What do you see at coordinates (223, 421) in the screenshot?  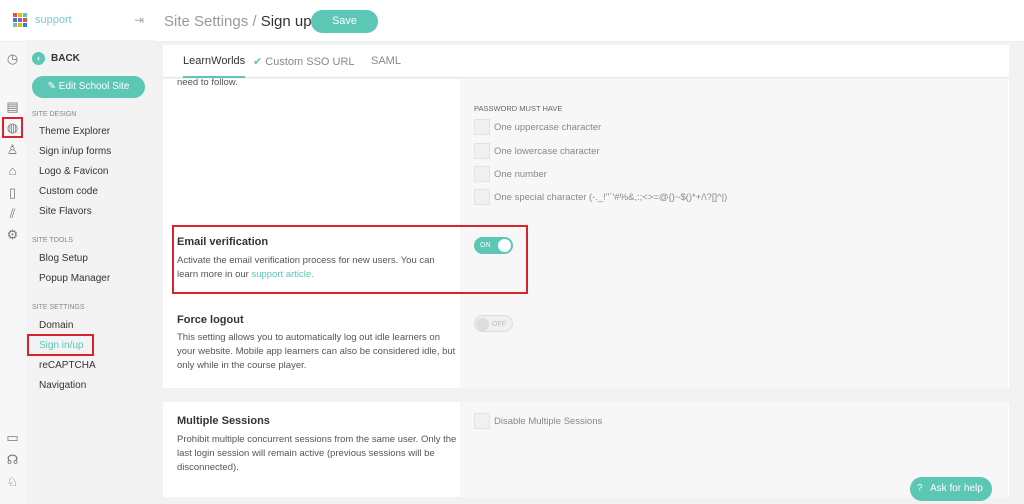 I see `multiple-sessions-title: Multiple Sessions` at bounding box center [223, 421].